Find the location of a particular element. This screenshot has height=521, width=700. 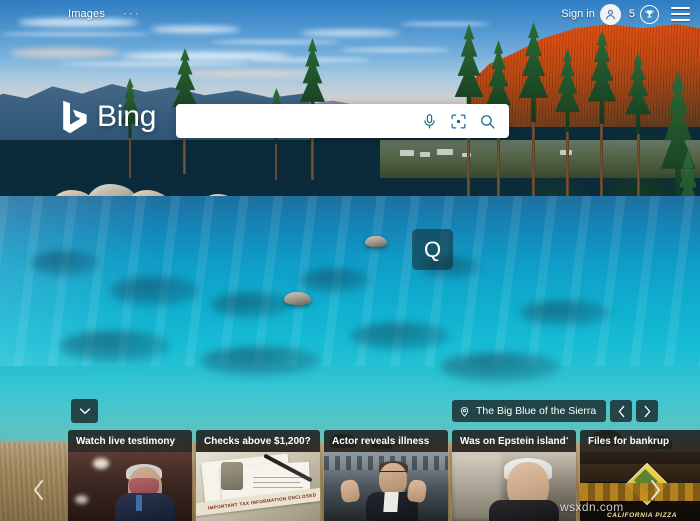

necktie is located at coordinates (139, 502).